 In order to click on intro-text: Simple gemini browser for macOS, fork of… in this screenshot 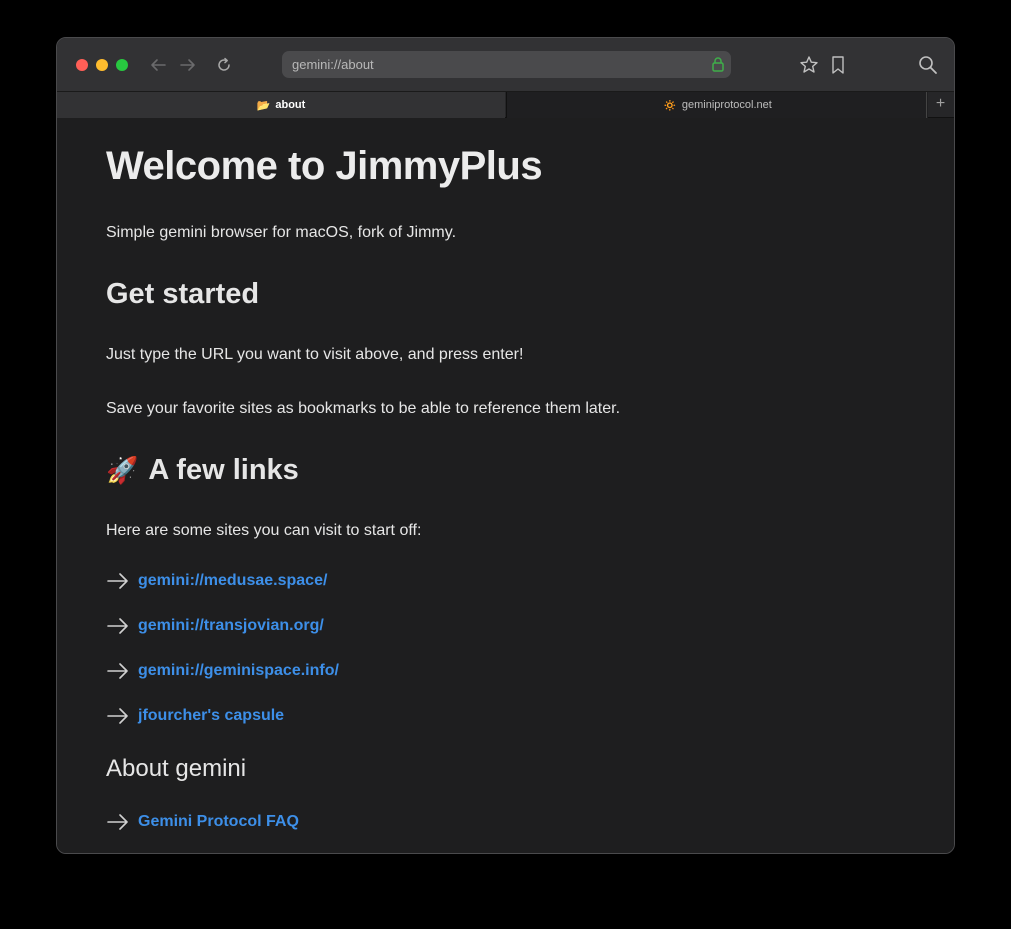, I will do `click(281, 232)`.